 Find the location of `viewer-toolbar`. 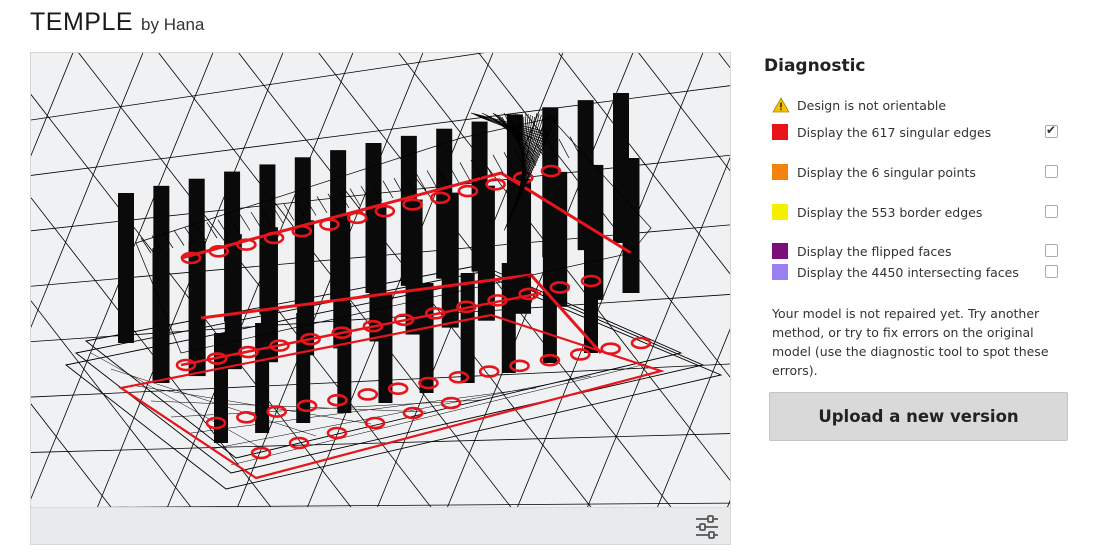

viewer-toolbar is located at coordinates (380, 525).